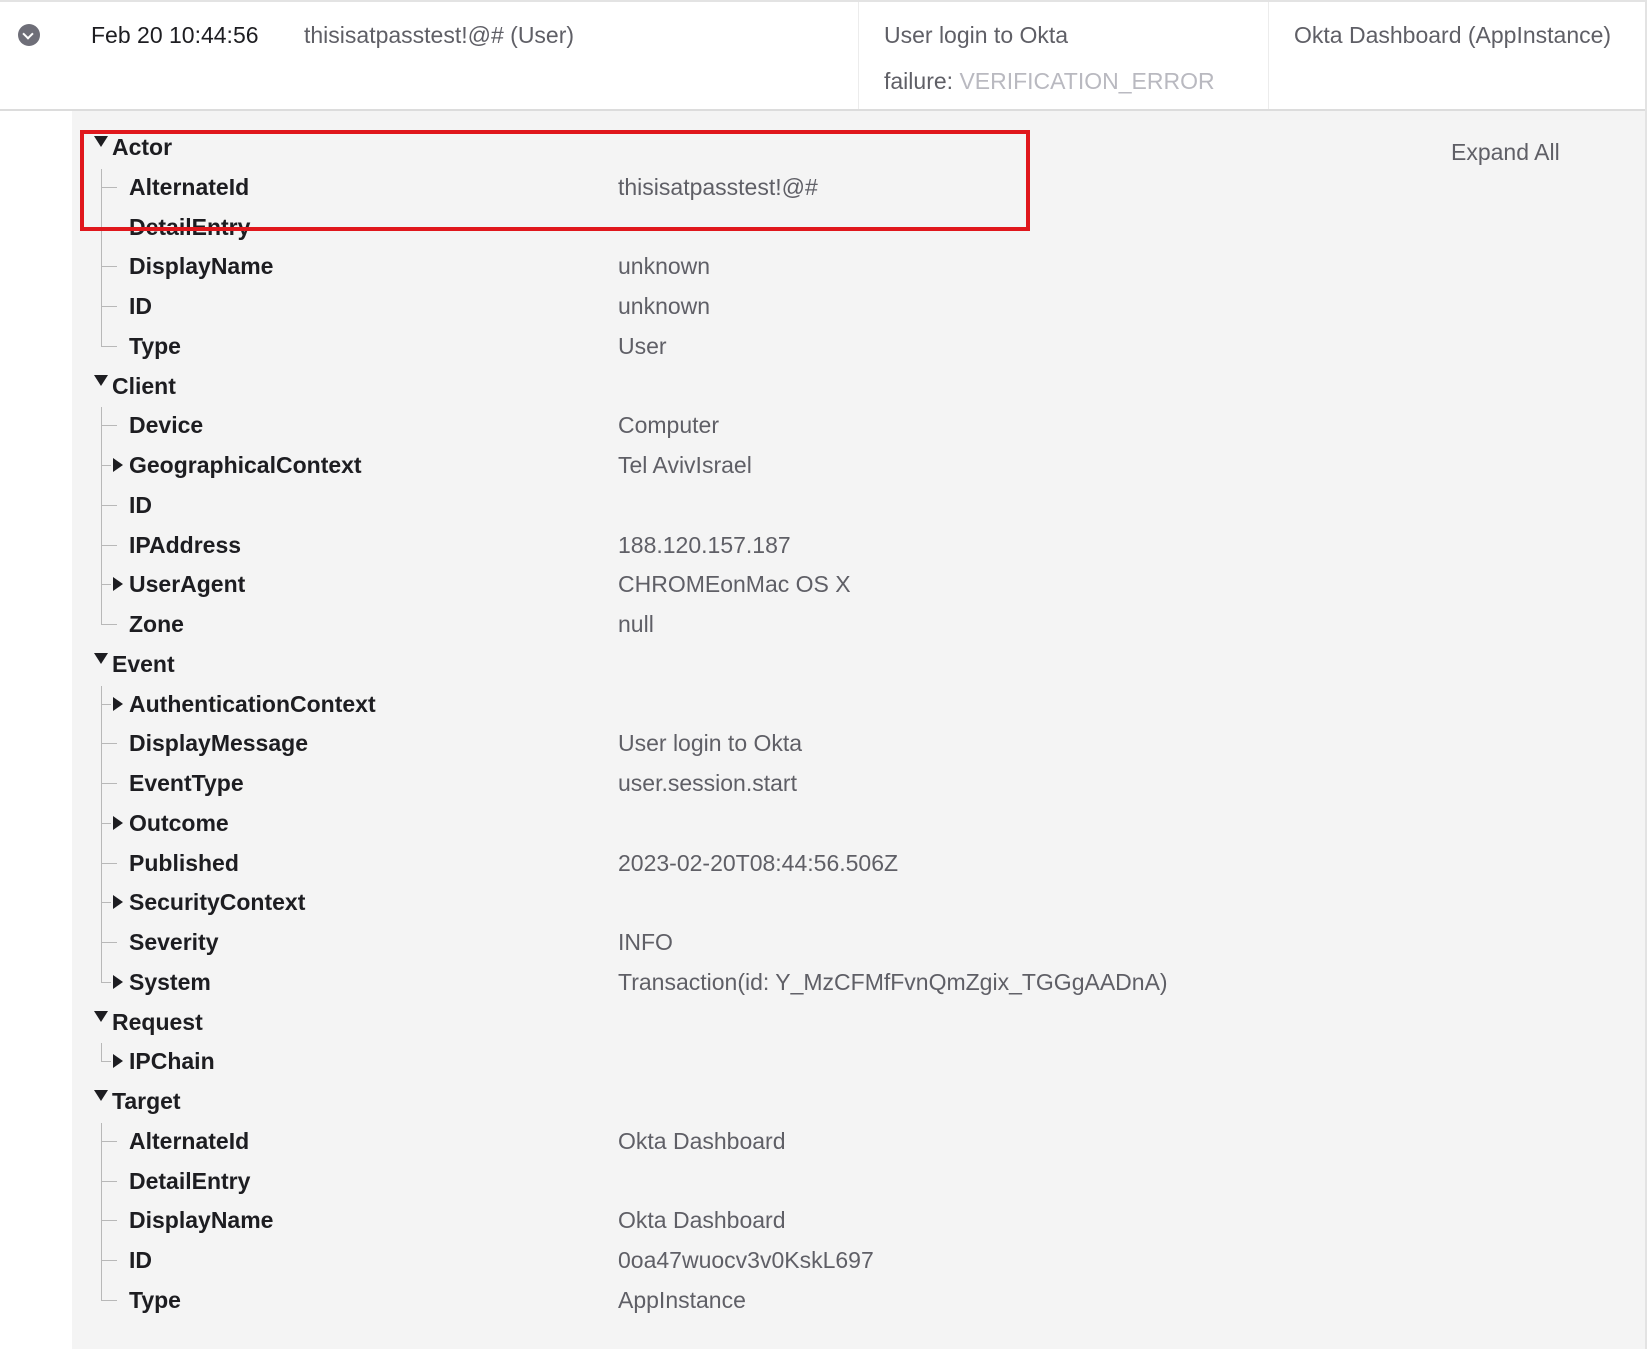 Image resolution: width=1650 pixels, height=1356 pixels. What do you see at coordinates (217, 902) in the screenshot?
I see `field-key: SecurityContext` at bounding box center [217, 902].